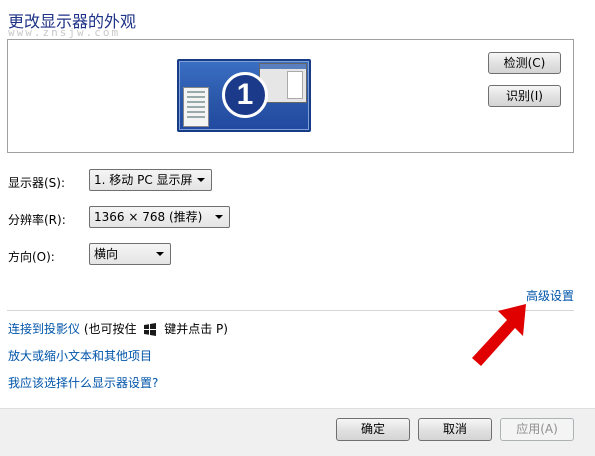 This screenshot has width=595, height=456. What do you see at coordinates (130, 254) in the screenshot?
I see `orientation-select: 横向` at bounding box center [130, 254].